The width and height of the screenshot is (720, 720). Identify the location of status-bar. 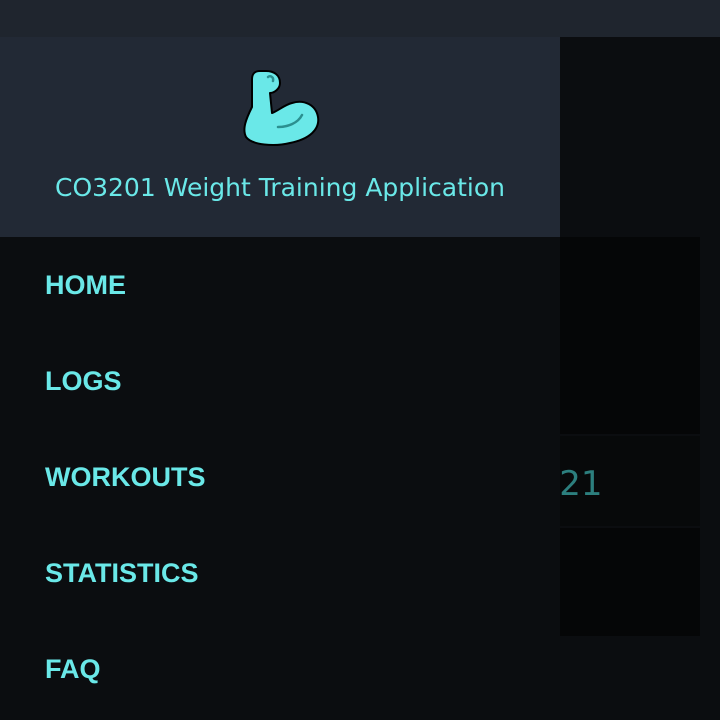
(360, 18).